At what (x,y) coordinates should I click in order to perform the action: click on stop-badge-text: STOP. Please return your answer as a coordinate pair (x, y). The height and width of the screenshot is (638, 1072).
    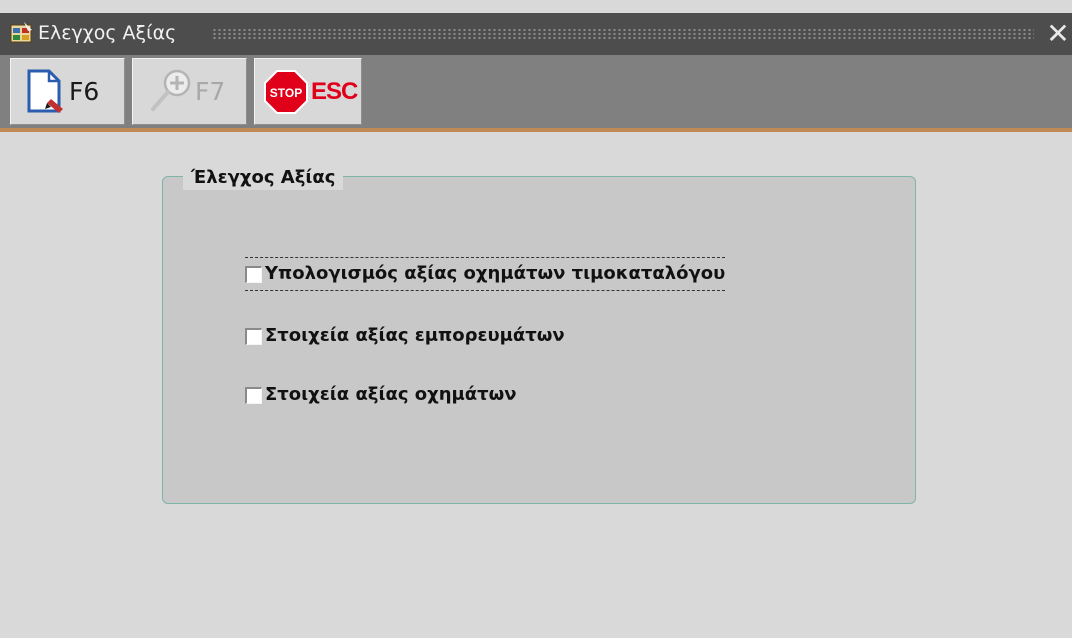
    Looking at the image, I should click on (286, 93).